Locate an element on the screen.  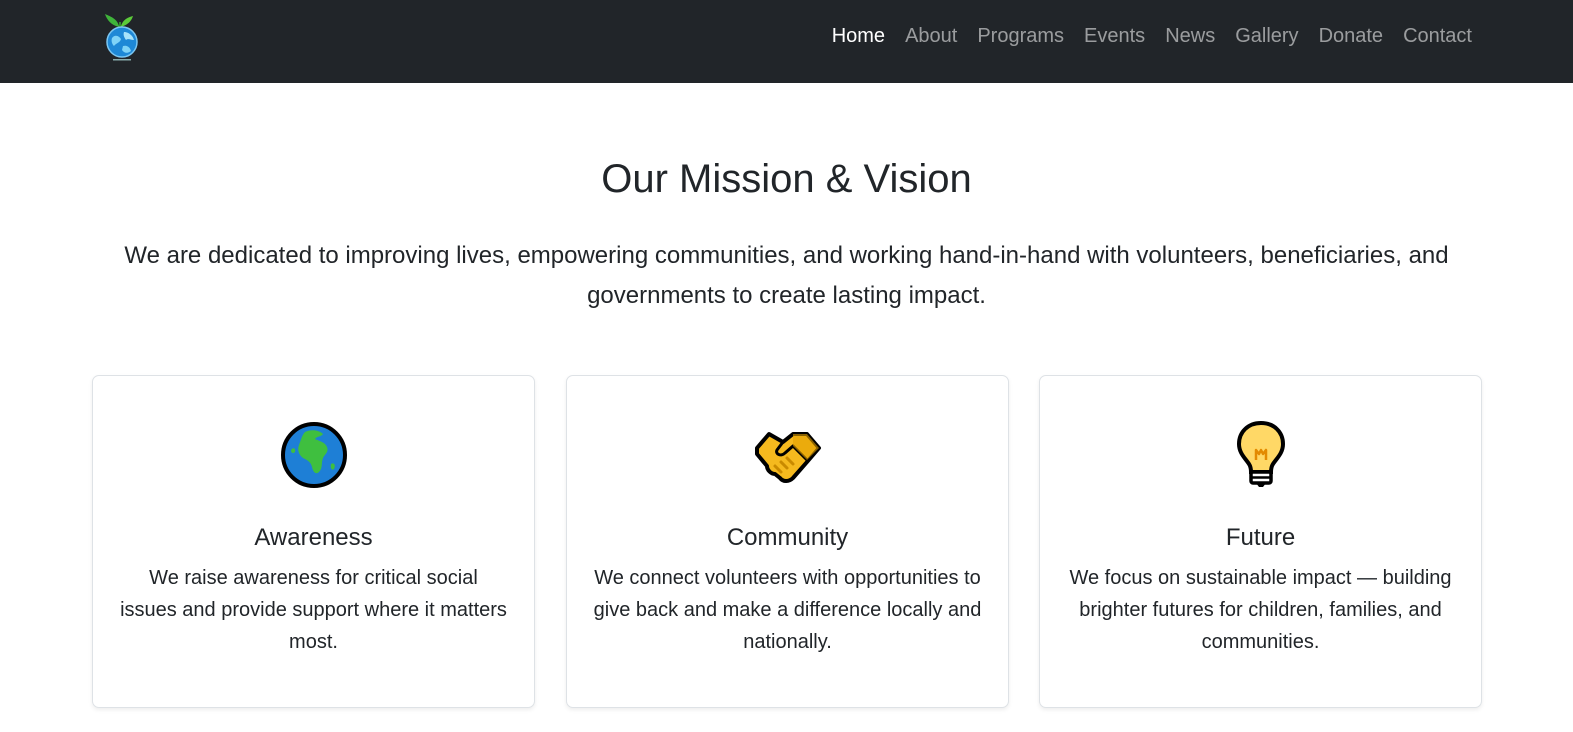
nav-link-contact: Contact is located at coordinates (1437, 36).